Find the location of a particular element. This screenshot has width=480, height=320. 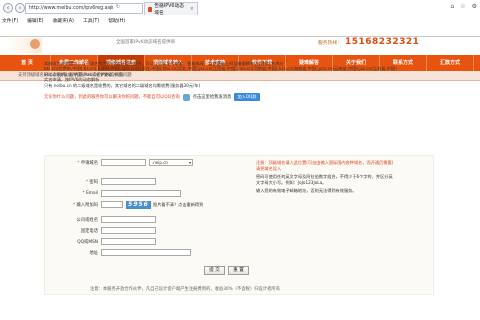

hotline-phone: 15168232321 is located at coordinates (382, 42).